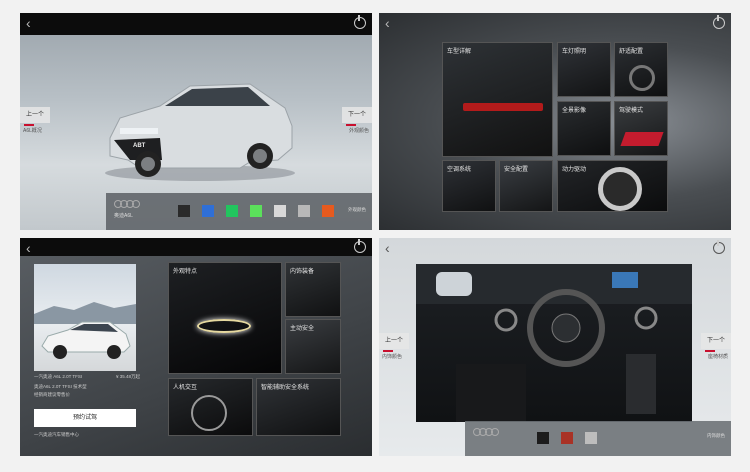 The image size is (750, 472). Describe the element at coordinates (302, 272) in the screenshot. I see `detail-tile-label: 内饰装备` at that location.